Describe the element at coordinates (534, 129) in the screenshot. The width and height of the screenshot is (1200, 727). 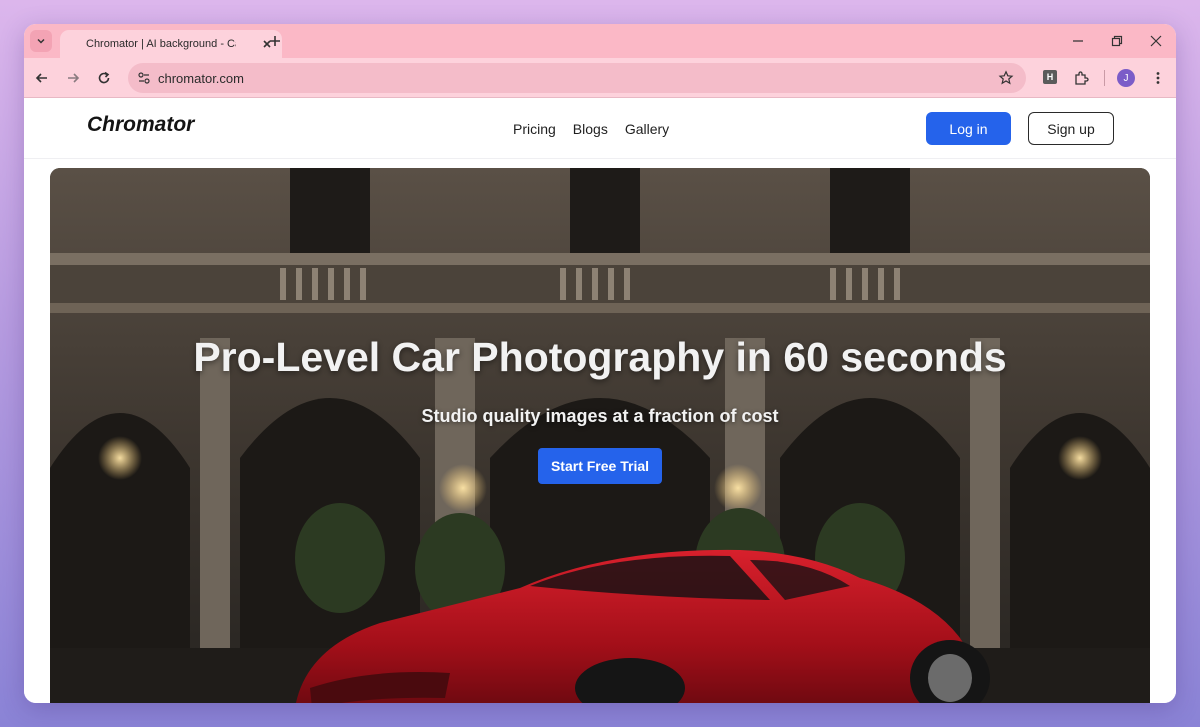
I see `nav-pricing: Pricing` at that location.